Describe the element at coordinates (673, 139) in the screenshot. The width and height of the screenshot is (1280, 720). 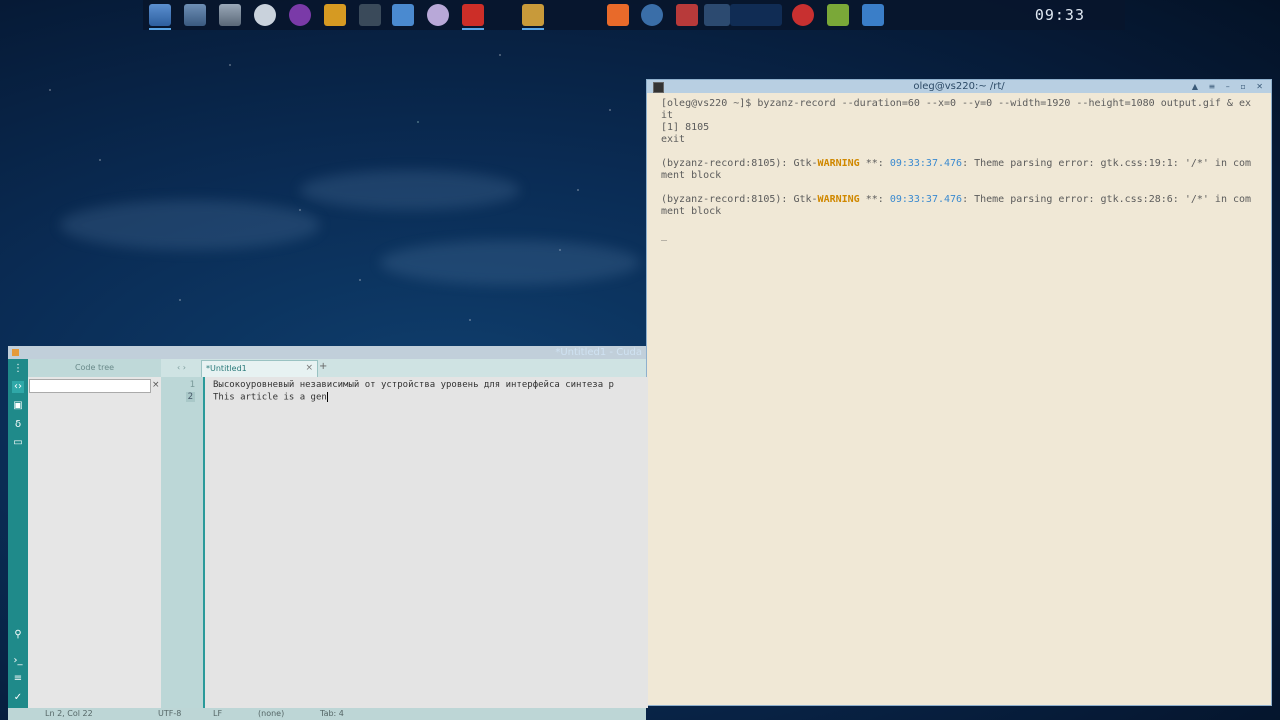
I see `terminal-line: exit` at that location.